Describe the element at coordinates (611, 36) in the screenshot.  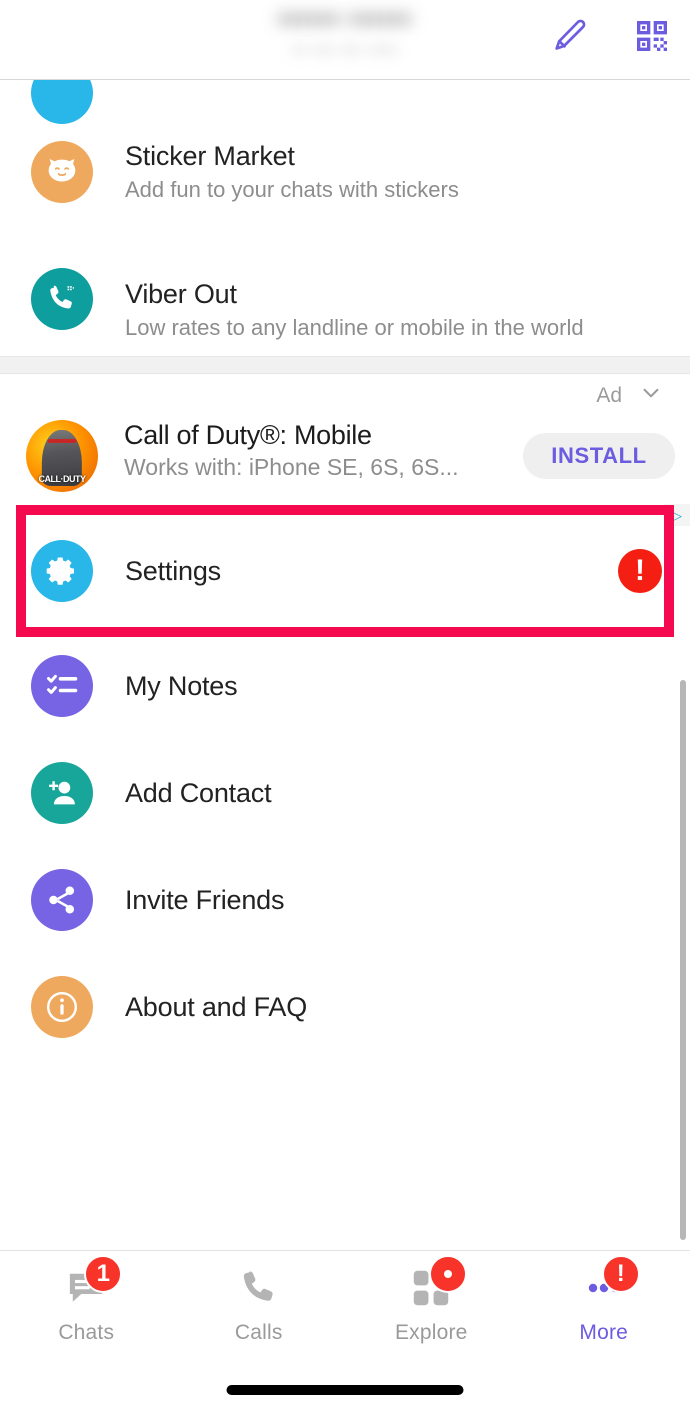
I see `header-actions` at that location.